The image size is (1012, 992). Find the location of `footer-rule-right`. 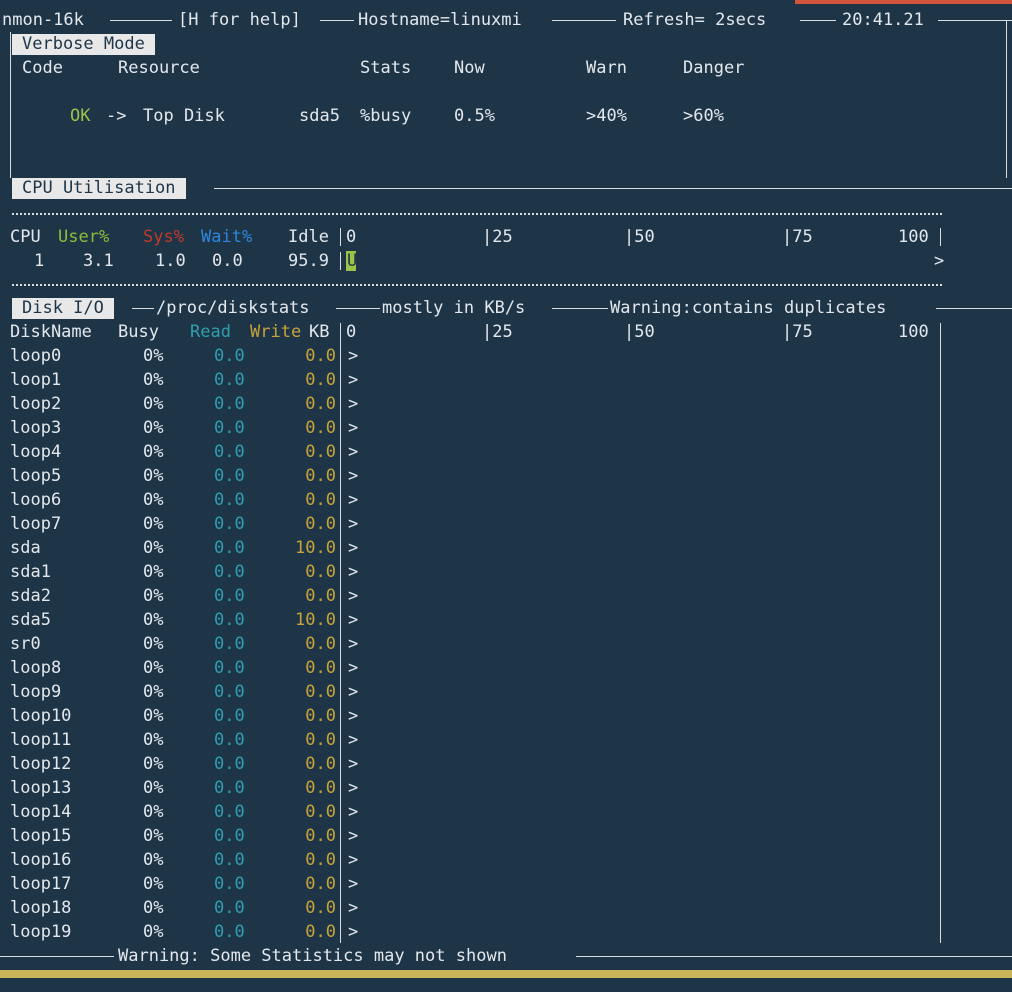

footer-rule-right is located at coordinates (794, 956).